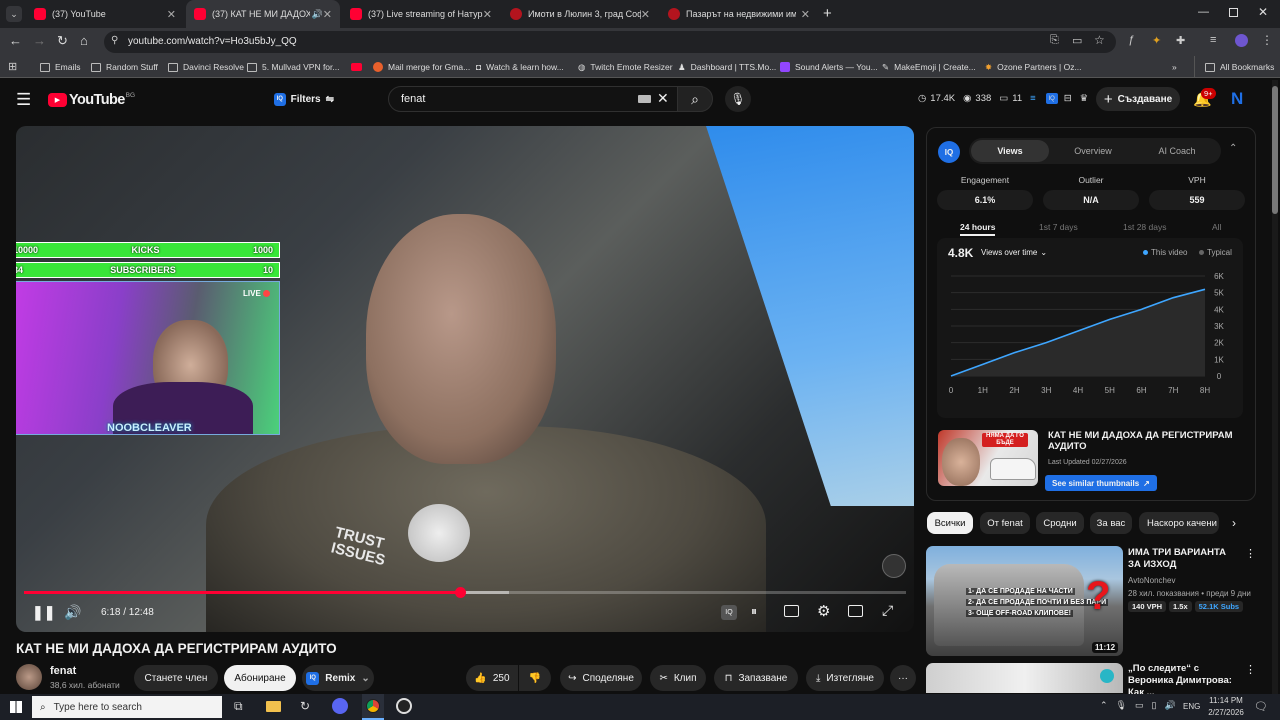 The height and width of the screenshot is (720, 1280). I want to click on new-tab-icon: +, so click(827, 13).